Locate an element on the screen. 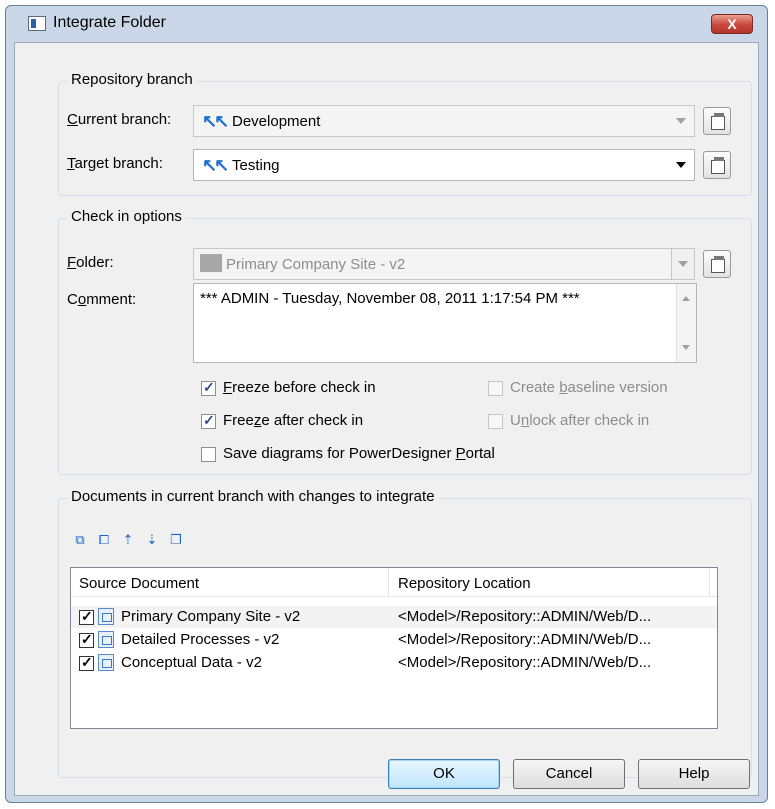  properties-icon: ❐ is located at coordinates (176, 540).